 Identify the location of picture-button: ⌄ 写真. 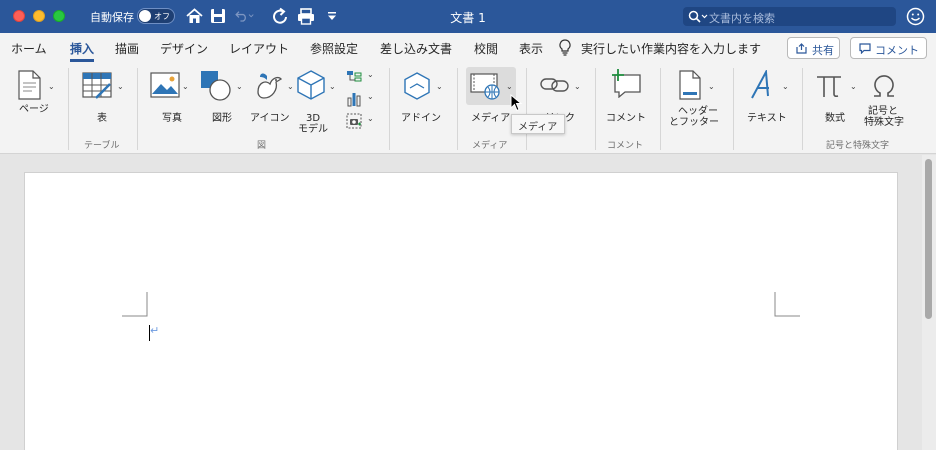
(171, 97).